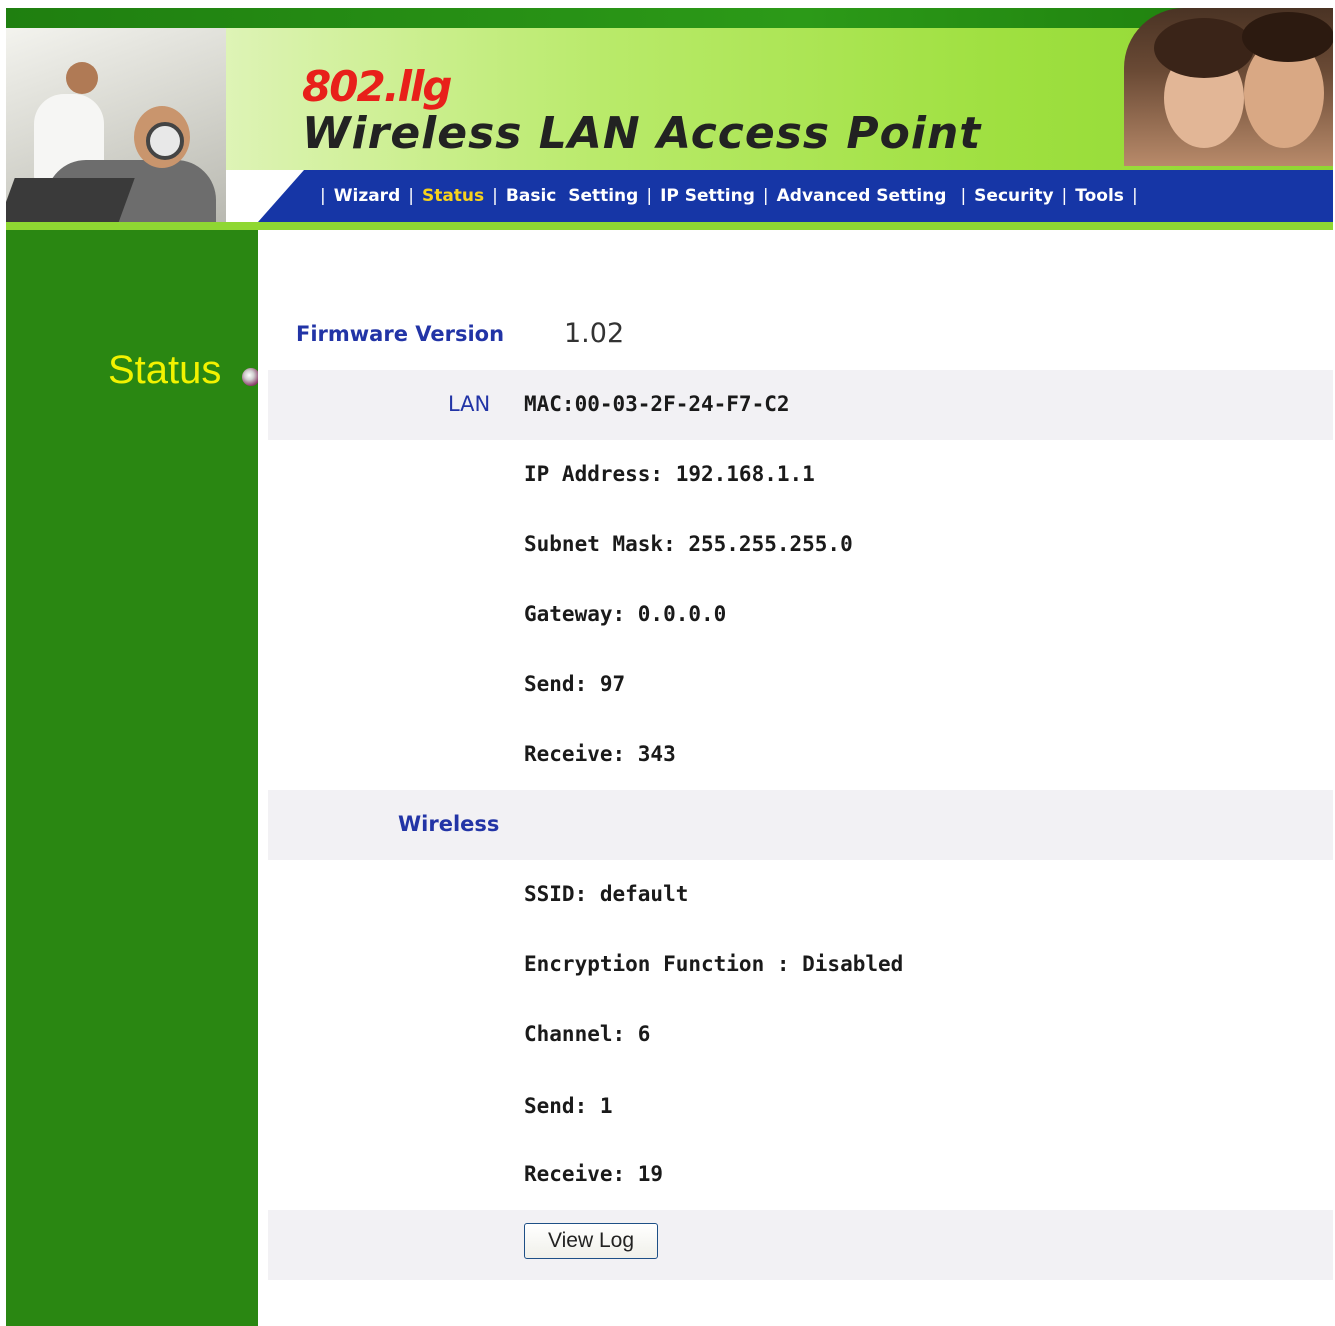 The image size is (1335, 1326). I want to click on headphones-icon, so click(165, 141).